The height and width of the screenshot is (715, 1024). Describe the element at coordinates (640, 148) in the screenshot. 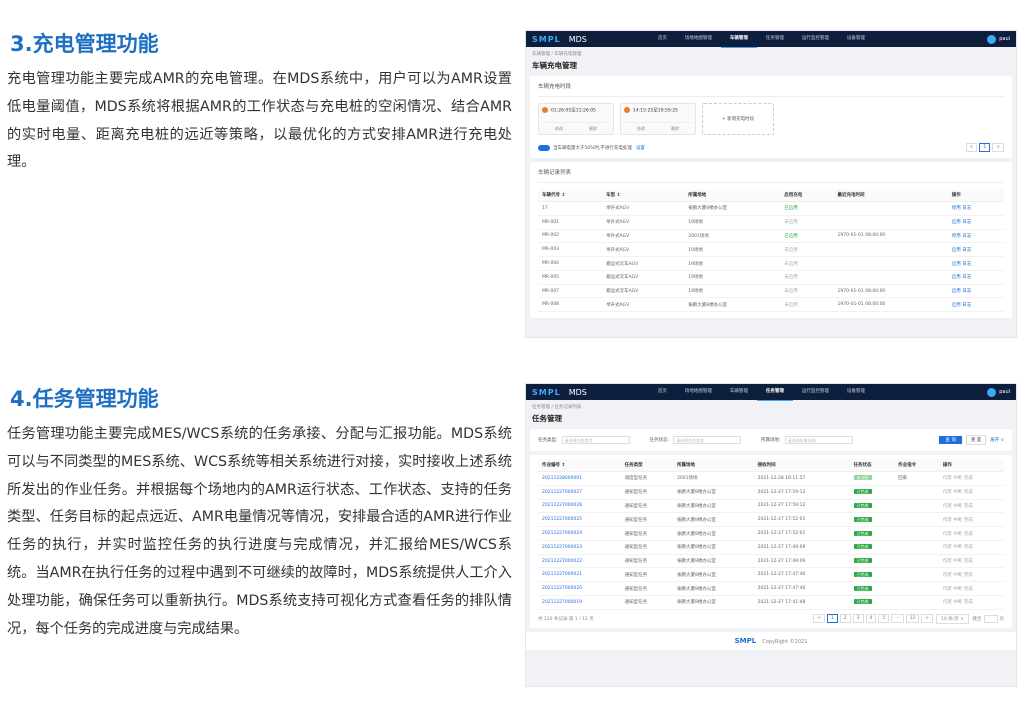

I see `settings-link: 设置` at that location.